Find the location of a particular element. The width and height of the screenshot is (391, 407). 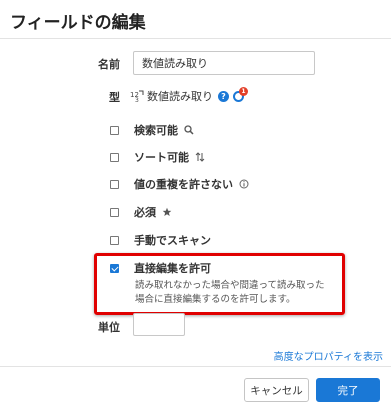

info-icon is located at coordinates (244, 184).